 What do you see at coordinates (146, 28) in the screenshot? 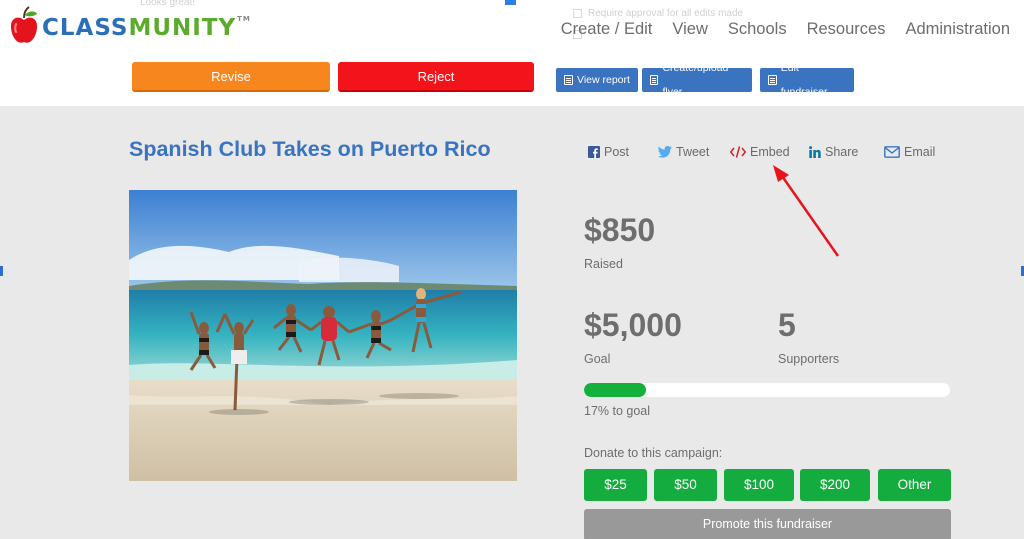
I see `logo-wordmark: CLASSMUNITYTM` at bounding box center [146, 28].